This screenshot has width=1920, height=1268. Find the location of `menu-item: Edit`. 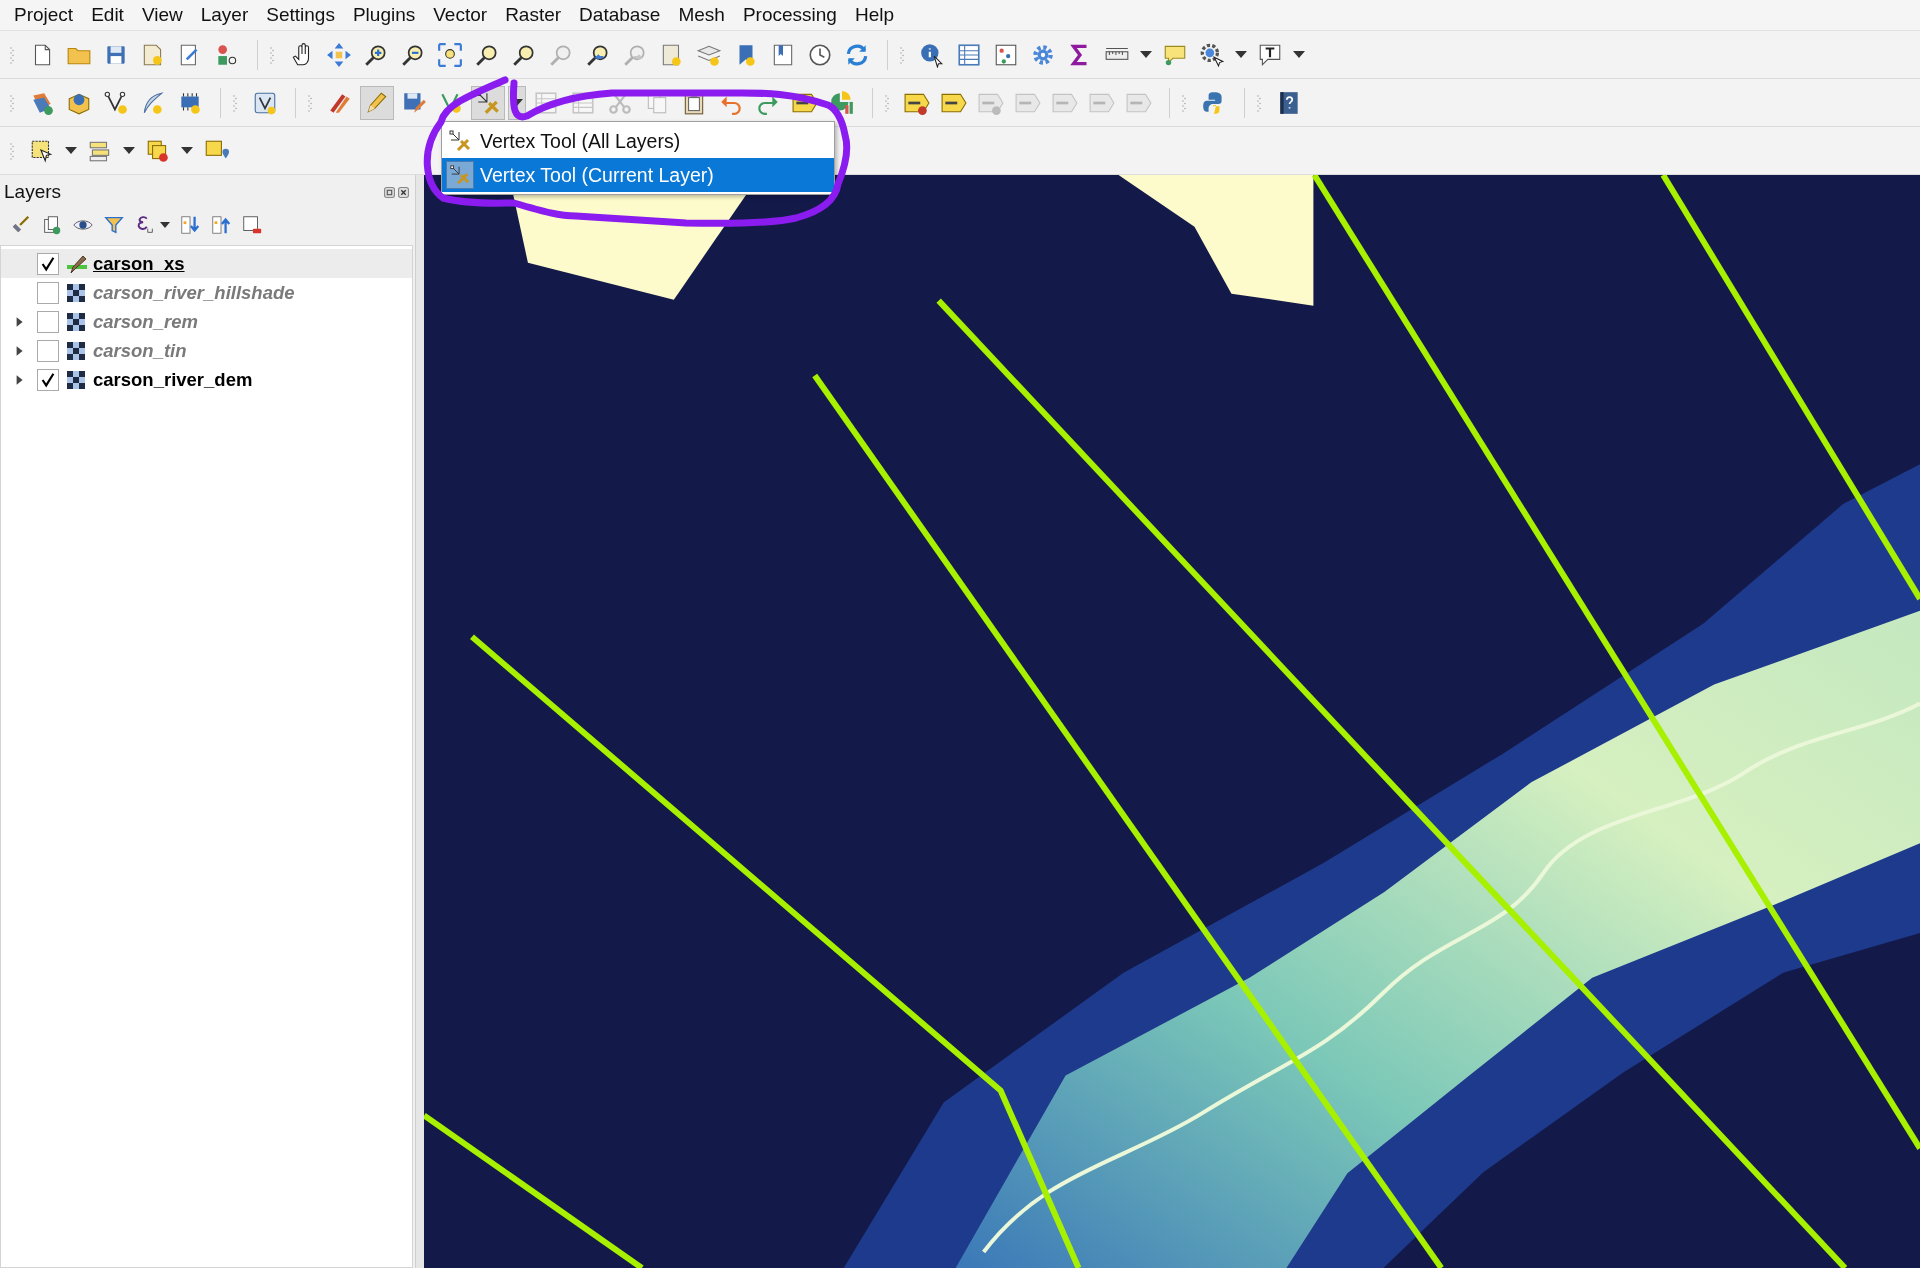

menu-item: Edit is located at coordinates (107, 15).